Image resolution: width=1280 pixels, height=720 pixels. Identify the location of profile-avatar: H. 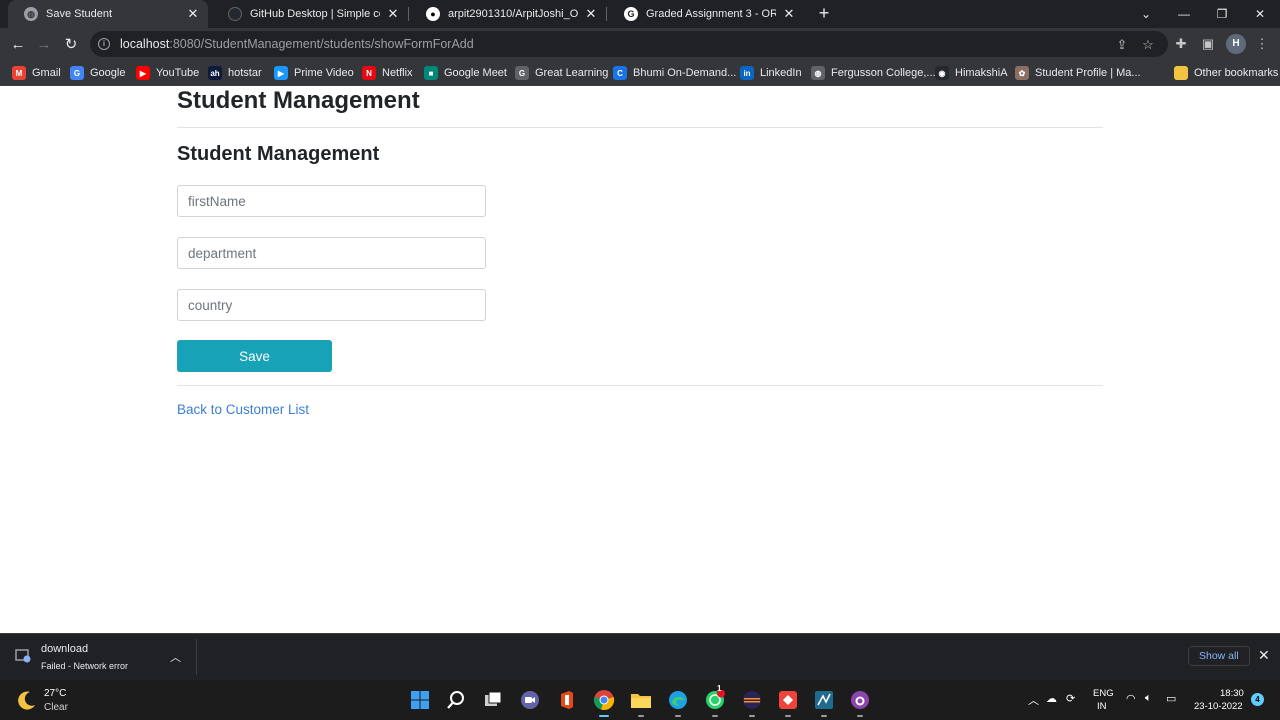
(1236, 44).